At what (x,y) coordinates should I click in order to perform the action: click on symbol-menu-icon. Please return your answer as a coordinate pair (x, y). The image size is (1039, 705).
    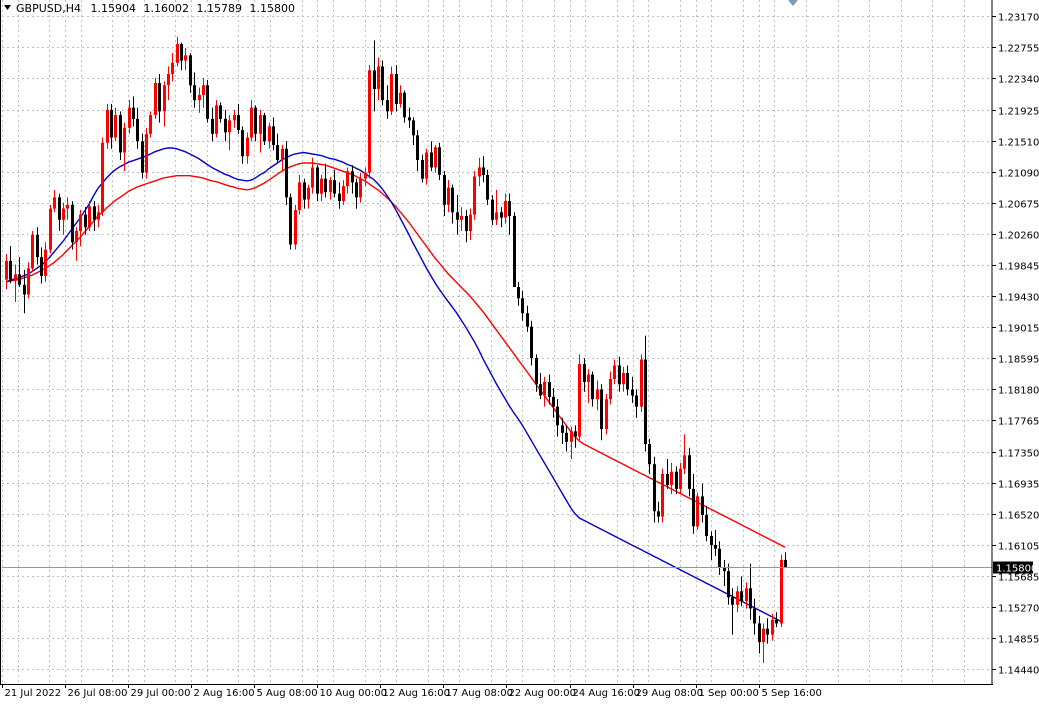
    Looking at the image, I should click on (7, 7).